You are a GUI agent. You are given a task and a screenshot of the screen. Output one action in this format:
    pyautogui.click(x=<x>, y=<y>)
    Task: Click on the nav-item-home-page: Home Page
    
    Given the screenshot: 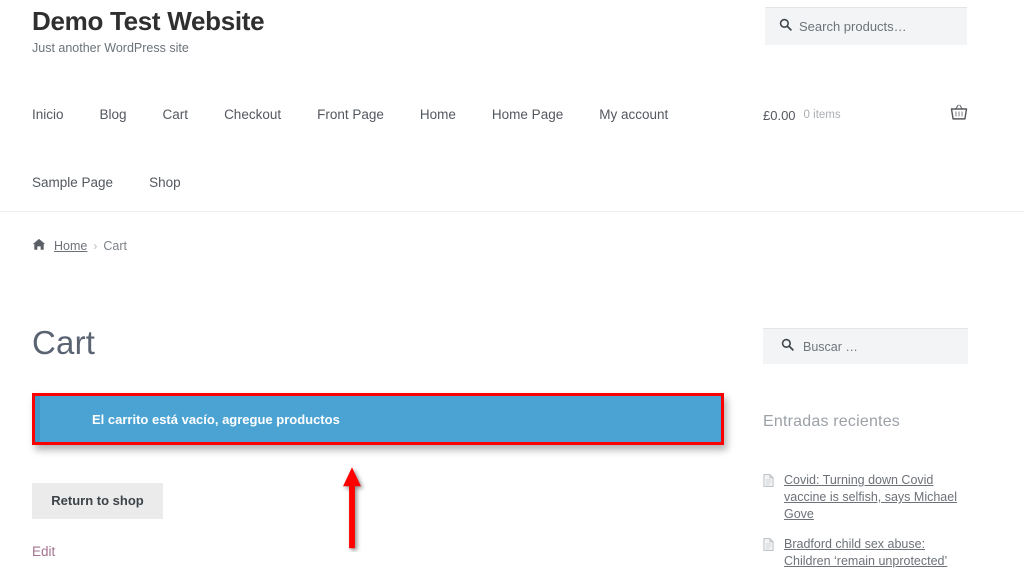 What is the action you would take?
    pyautogui.click(x=527, y=114)
    